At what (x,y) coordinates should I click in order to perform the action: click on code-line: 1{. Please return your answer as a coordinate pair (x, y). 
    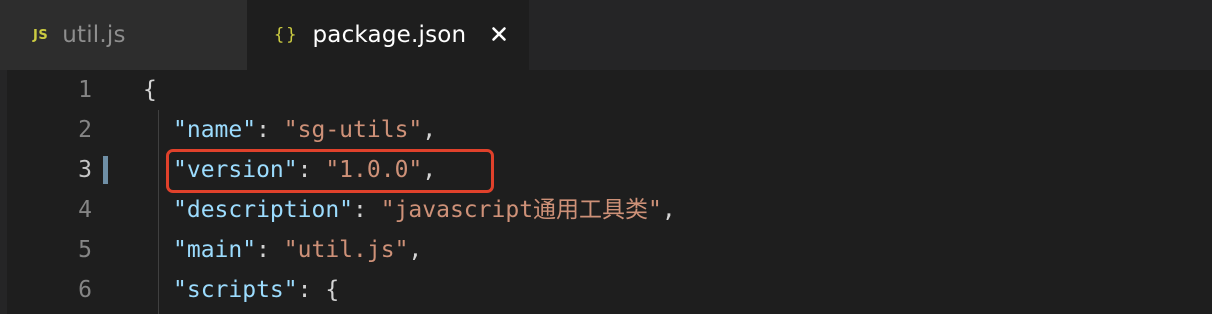
    Looking at the image, I should click on (606, 90).